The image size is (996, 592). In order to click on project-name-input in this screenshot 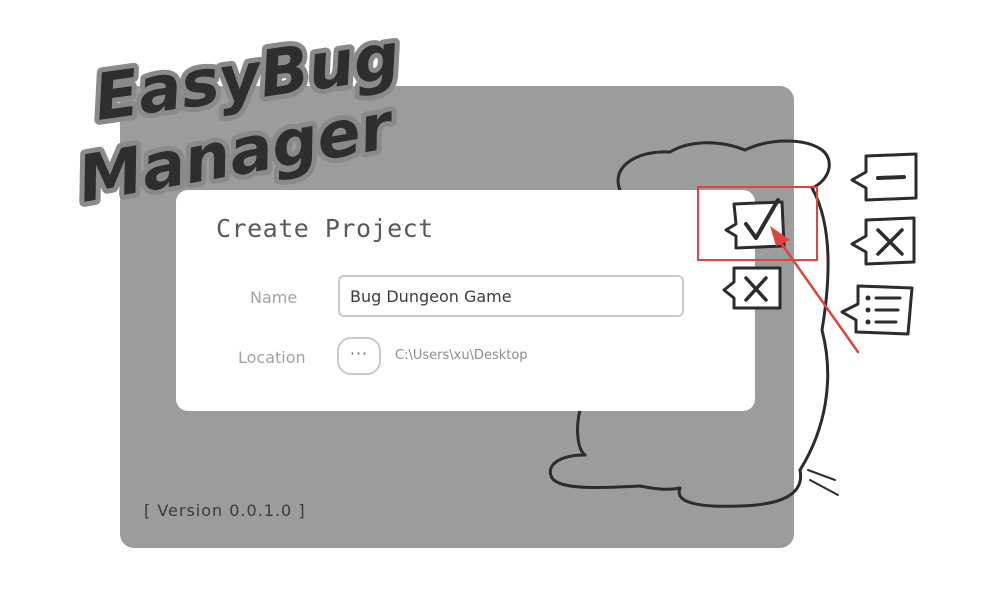, I will do `click(511, 296)`.